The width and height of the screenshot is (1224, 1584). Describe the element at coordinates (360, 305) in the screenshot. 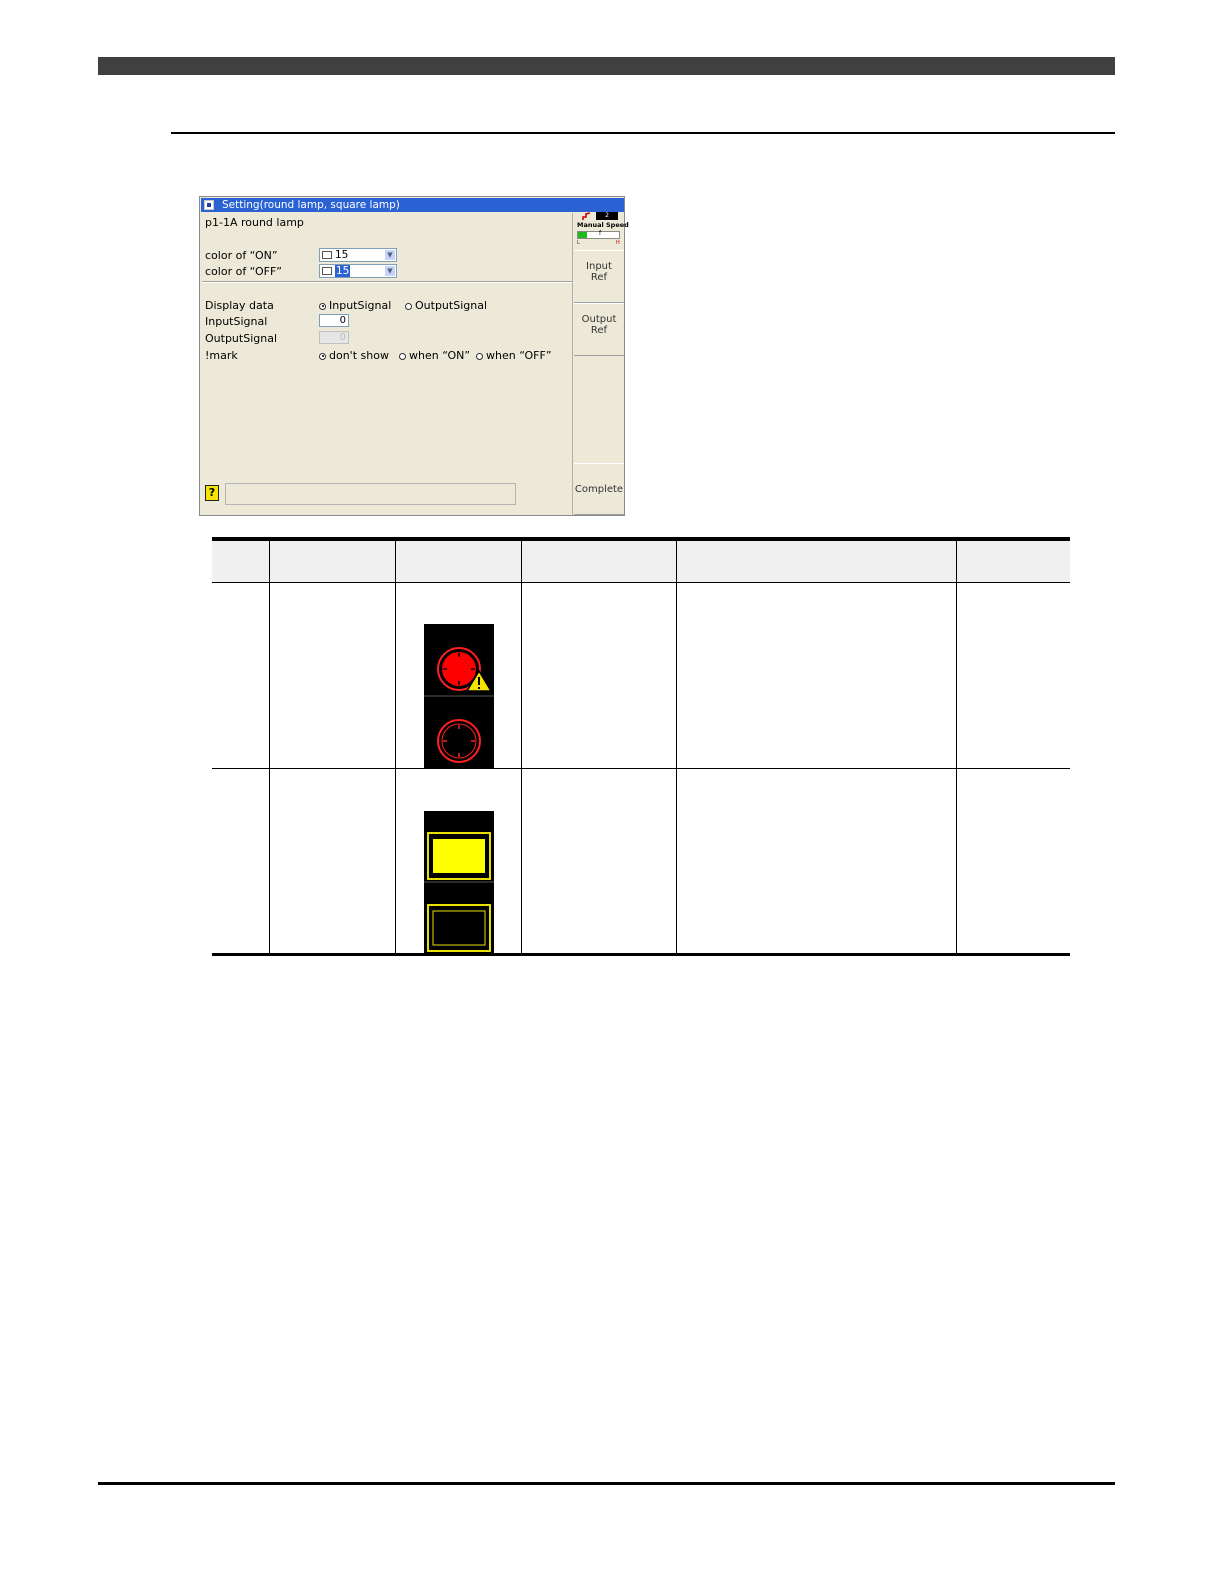

I see `radio-label: InputSignal` at that location.